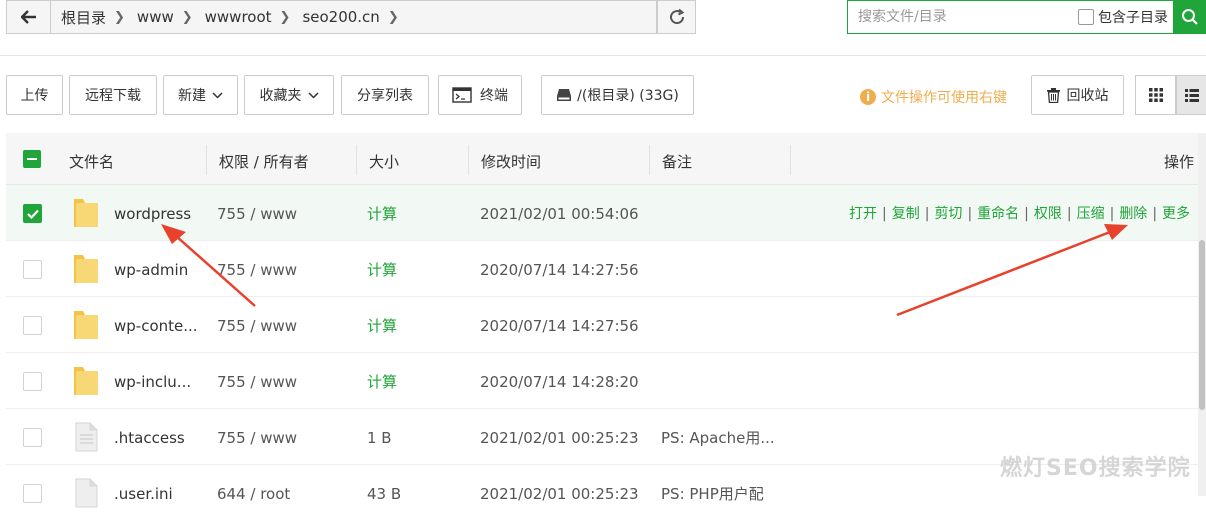  I want to click on annotation-arrow-left, so click(215, 271).